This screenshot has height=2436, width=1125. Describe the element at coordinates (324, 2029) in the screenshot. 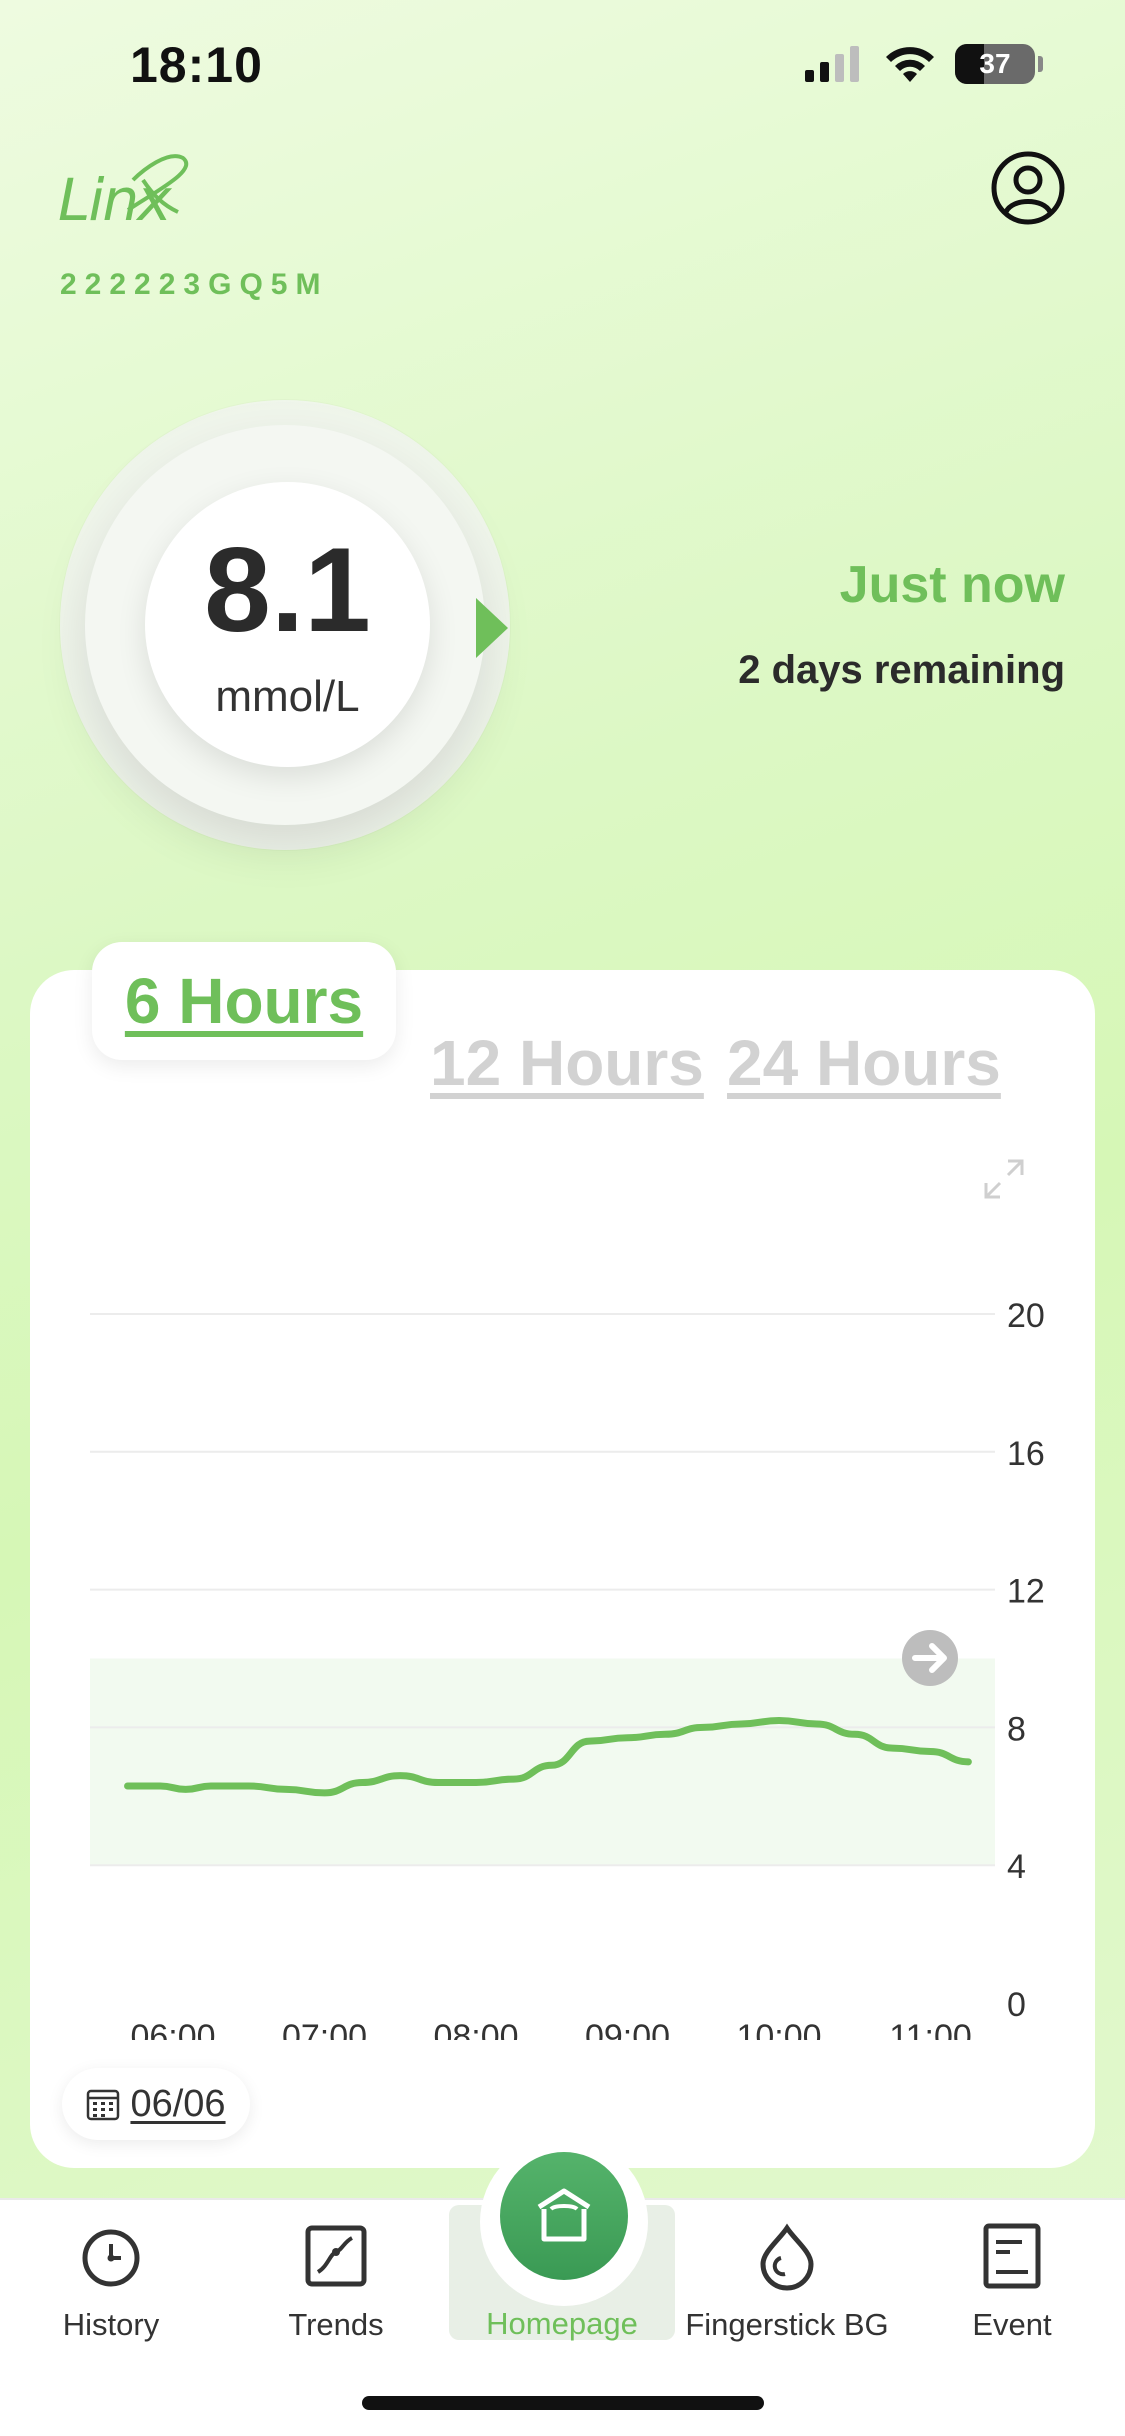

I see `x-tick-label: 07:00` at that location.